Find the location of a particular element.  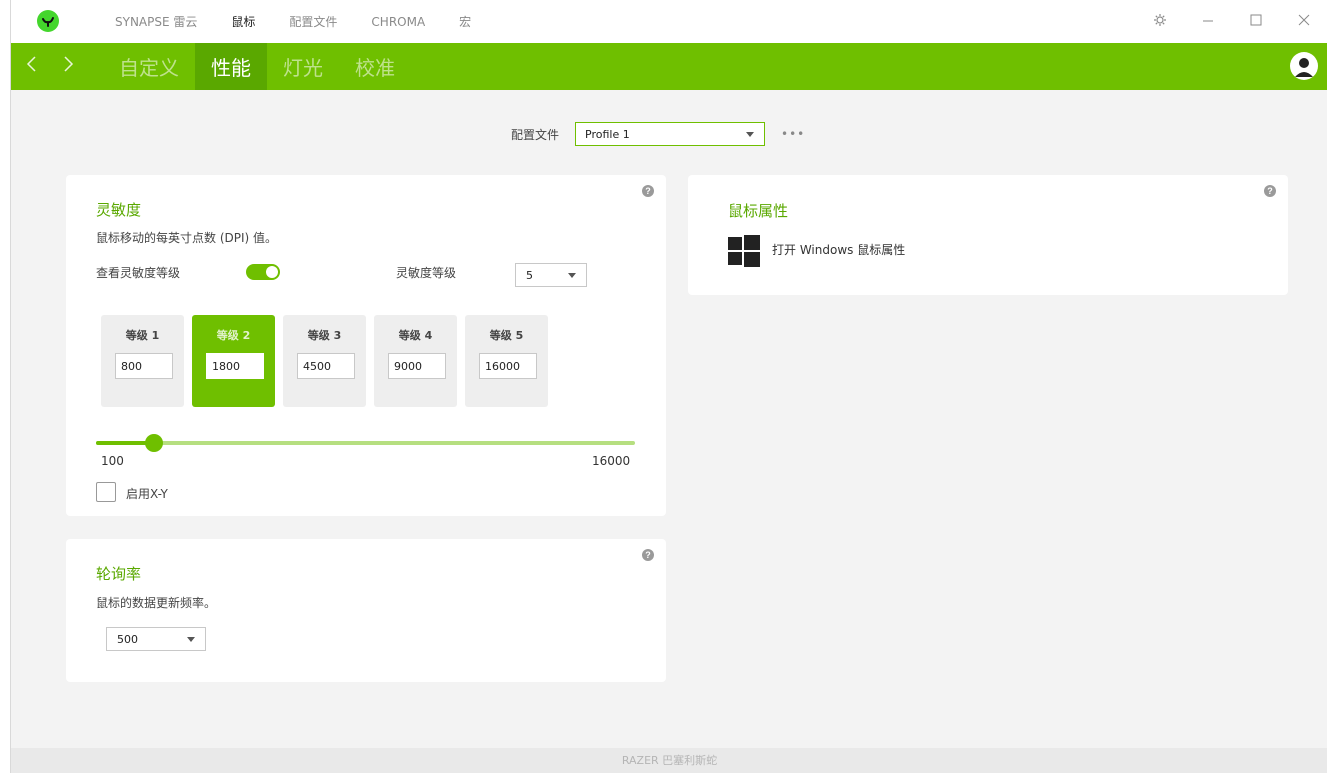

tab-performance: 性能 is located at coordinates (231, 66).